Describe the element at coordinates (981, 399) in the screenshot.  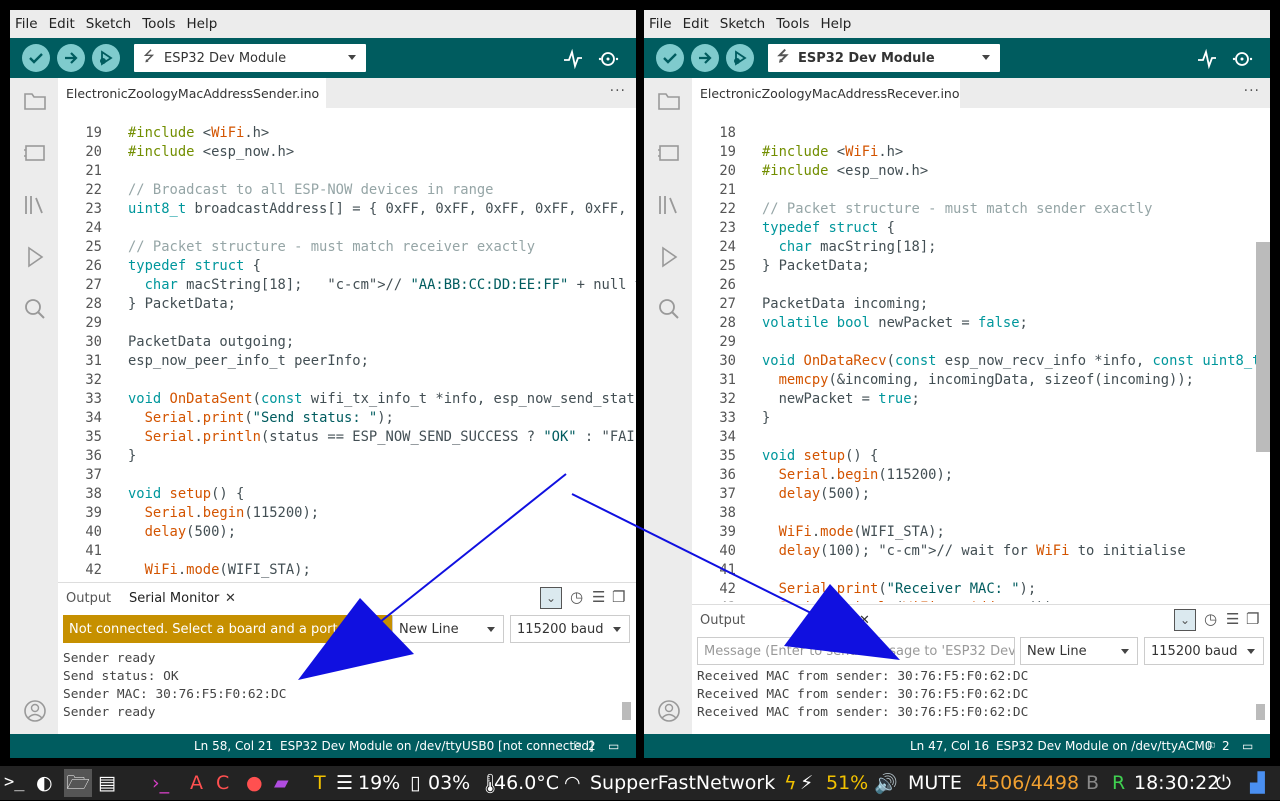
I see `code-line: 32 newPacket = true;` at that location.